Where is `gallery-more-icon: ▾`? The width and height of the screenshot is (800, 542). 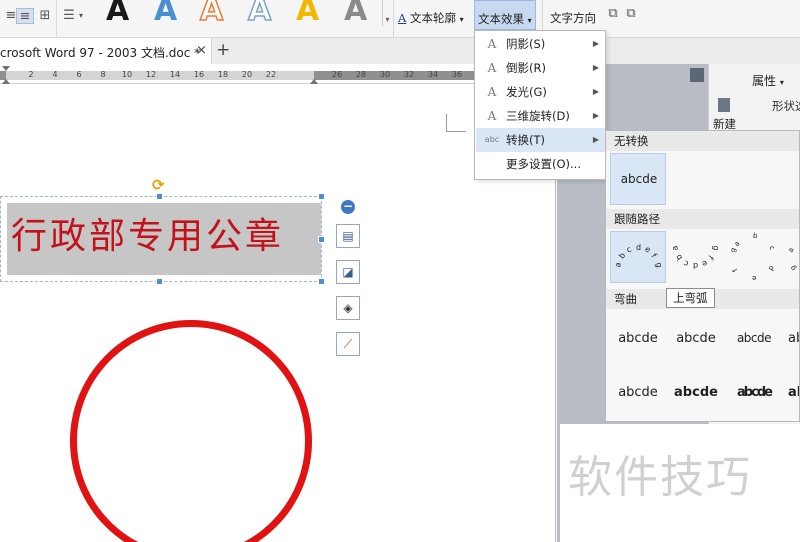 gallery-more-icon: ▾ is located at coordinates (387, 13).